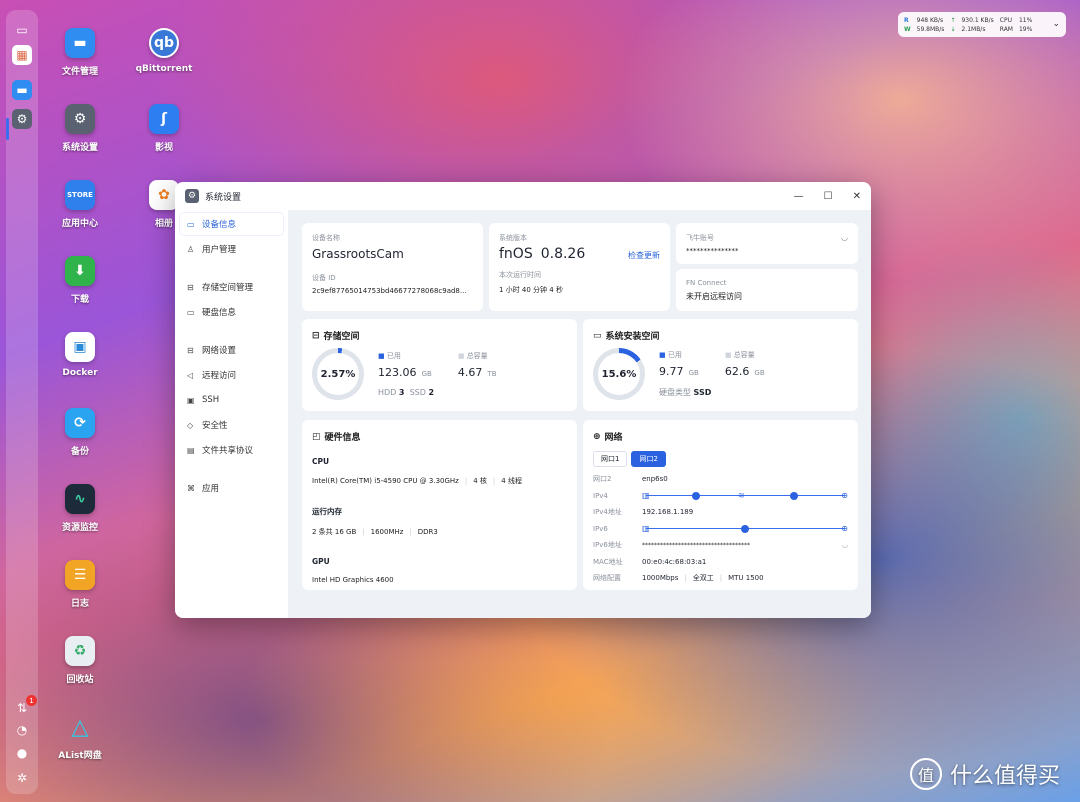 Image resolution: width=1080 pixels, height=802 pixels. What do you see at coordinates (211, 489) in the screenshot?
I see `nav-label: 应用` at bounding box center [211, 489].